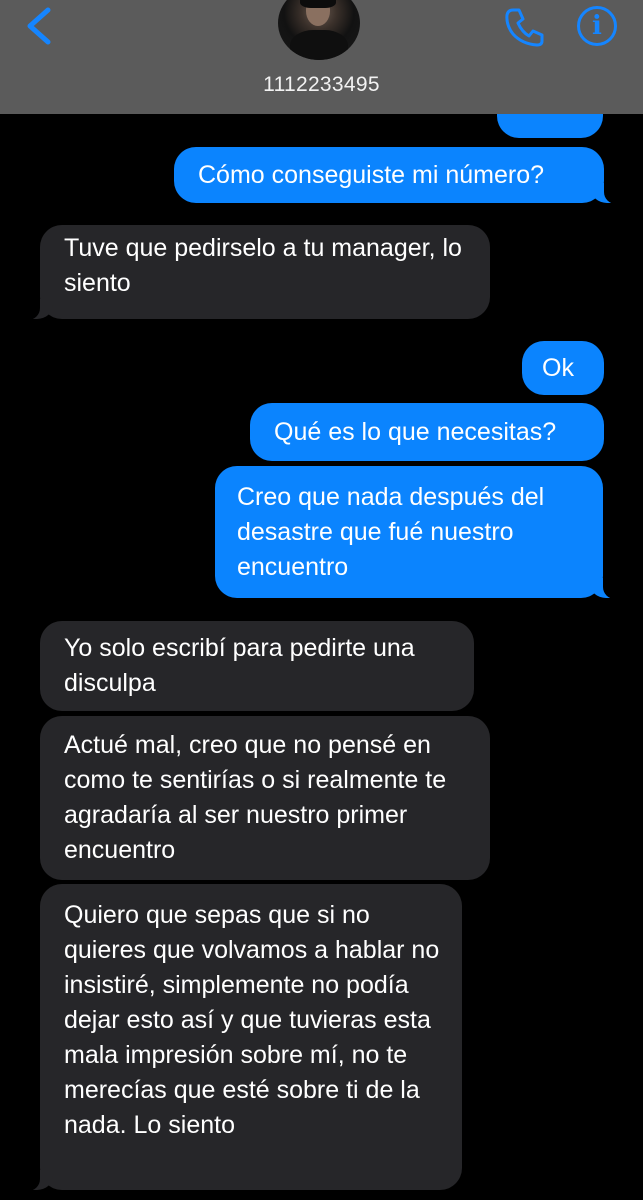 Image resolution: width=643 pixels, height=1200 pixels. What do you see at coordinates (321, 85) in the screenshot?
I see `contact-name: 1112233495` at bounding box center [321, 85].